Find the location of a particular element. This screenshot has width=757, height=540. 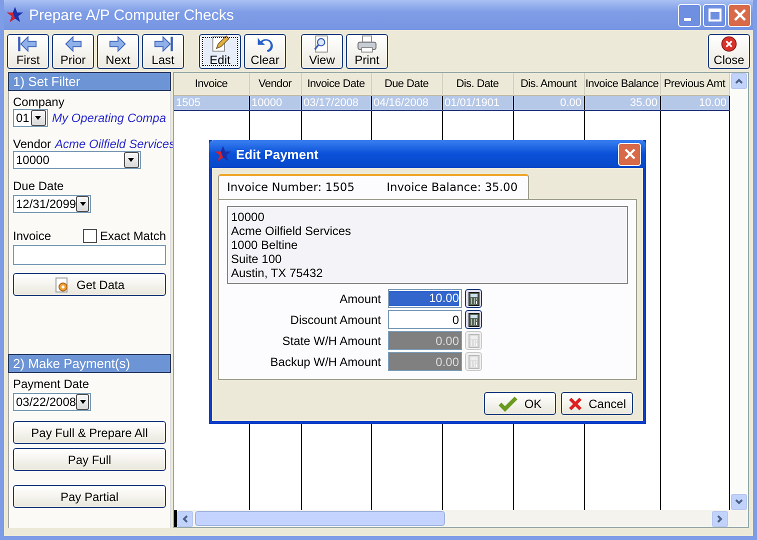

invoice-number: Invoice Number: 1505 is located at coordinates (291, 187).